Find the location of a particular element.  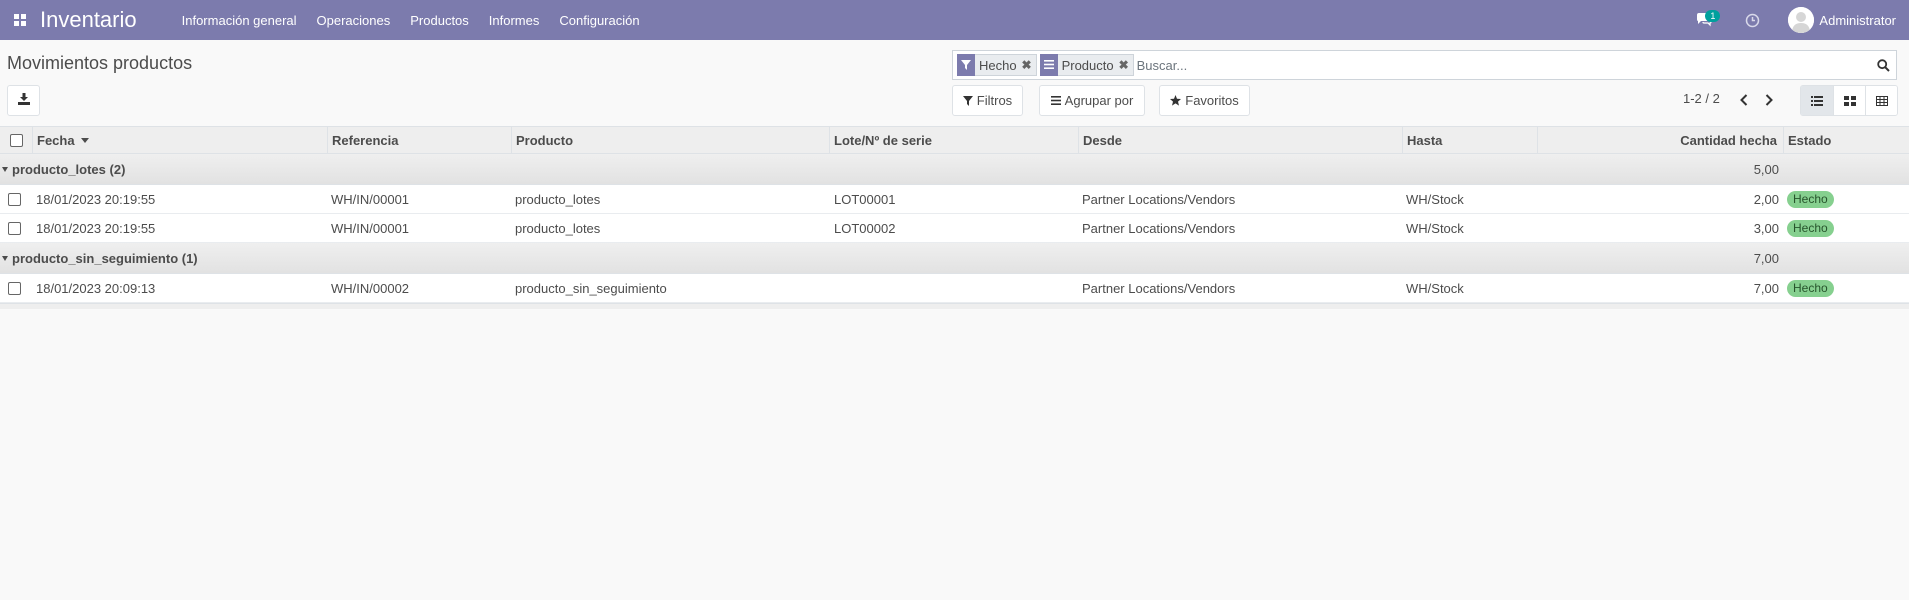

menu-informacion-general: Información general is located at coordinates (239, 20).